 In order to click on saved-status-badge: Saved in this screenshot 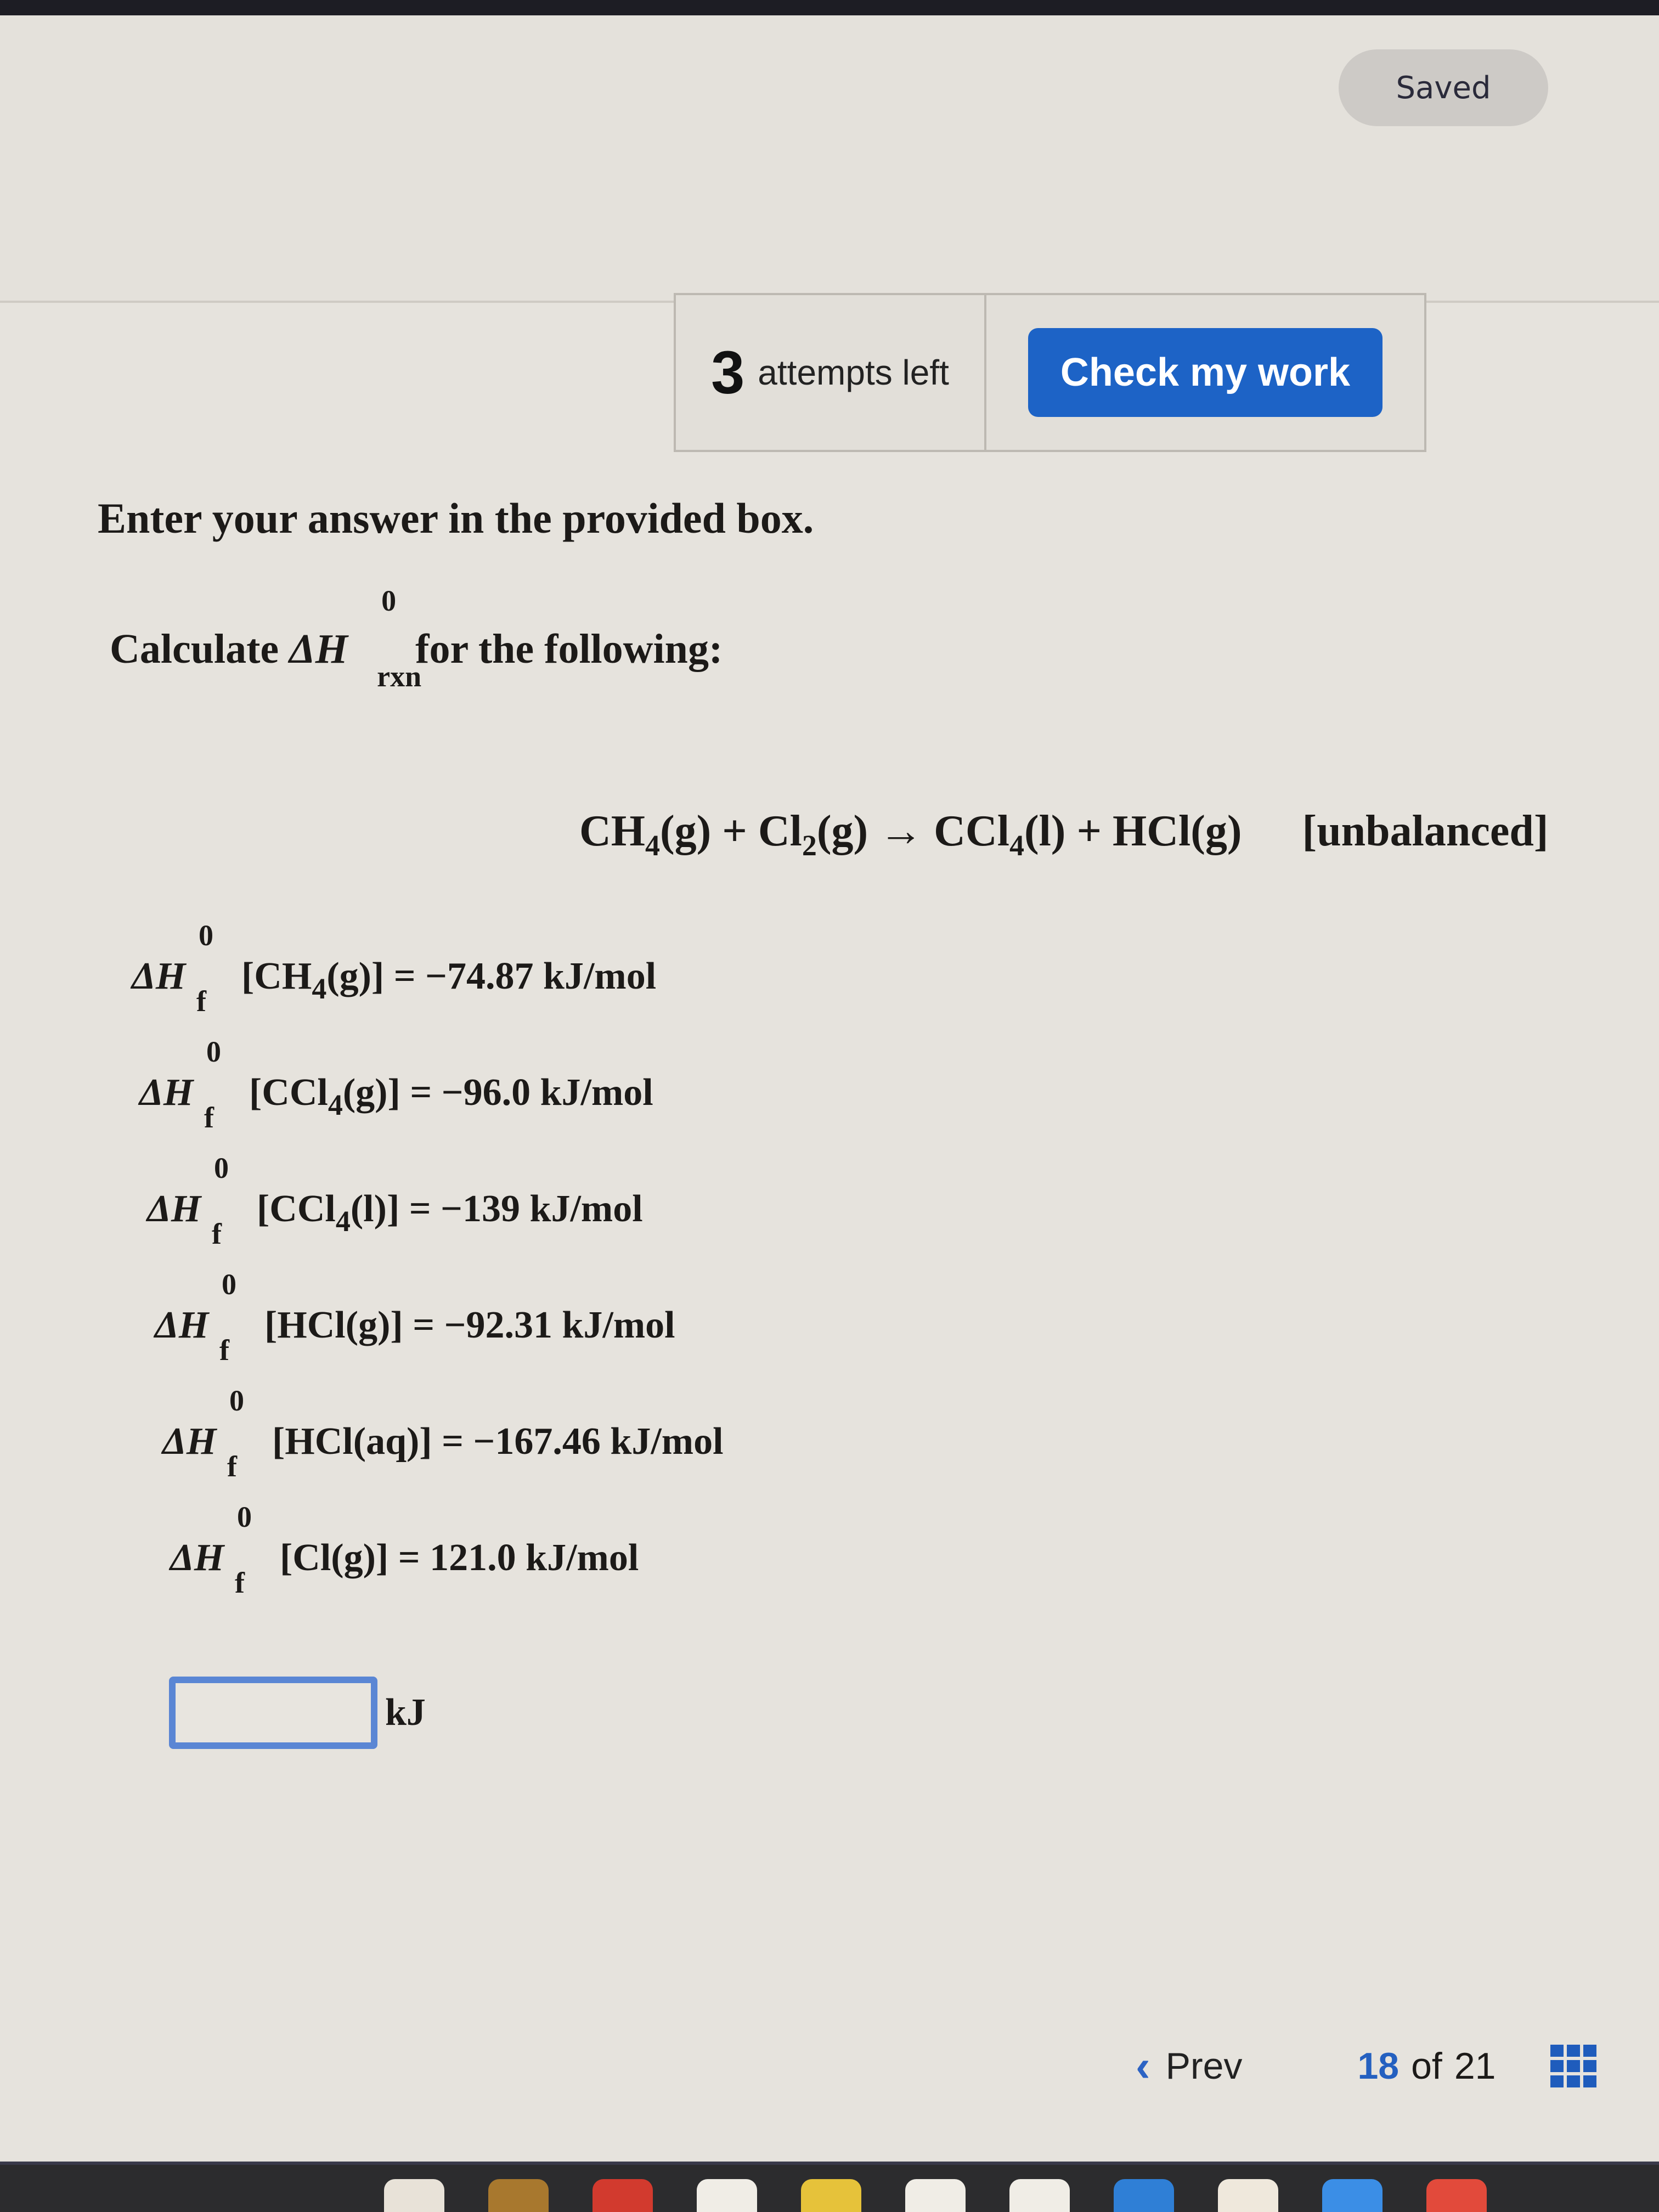, I will do `click(1444, 87)`.